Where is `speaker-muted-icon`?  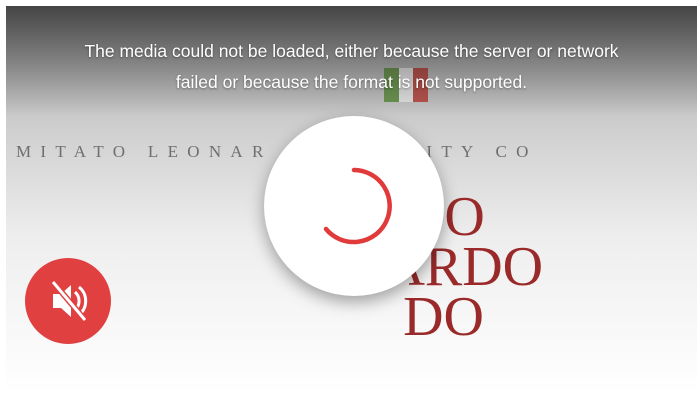 speaker-muted-icon is located at coordinates (69, 301).